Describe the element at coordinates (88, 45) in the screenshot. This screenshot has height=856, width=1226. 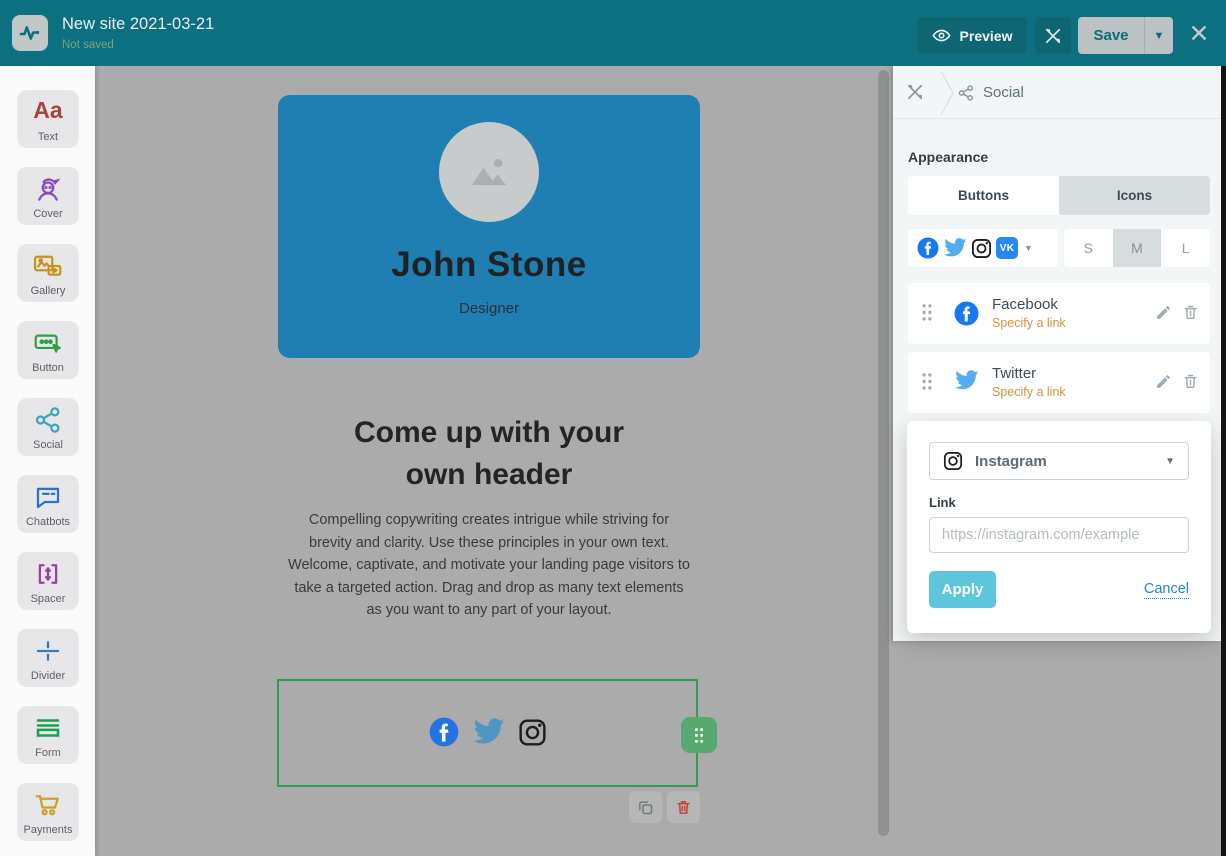
I see `save-status: Not saved` at that location.